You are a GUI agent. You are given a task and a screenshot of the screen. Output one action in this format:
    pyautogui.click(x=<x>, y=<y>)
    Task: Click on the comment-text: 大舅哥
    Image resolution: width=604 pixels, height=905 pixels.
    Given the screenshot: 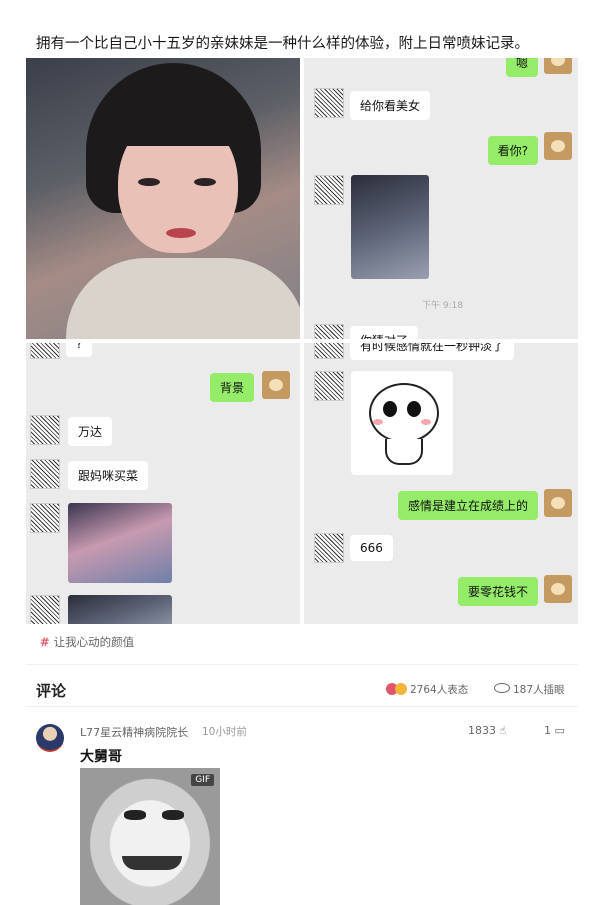 What is the action you would take?
    pyautogui.click(x=101, y=757)
    